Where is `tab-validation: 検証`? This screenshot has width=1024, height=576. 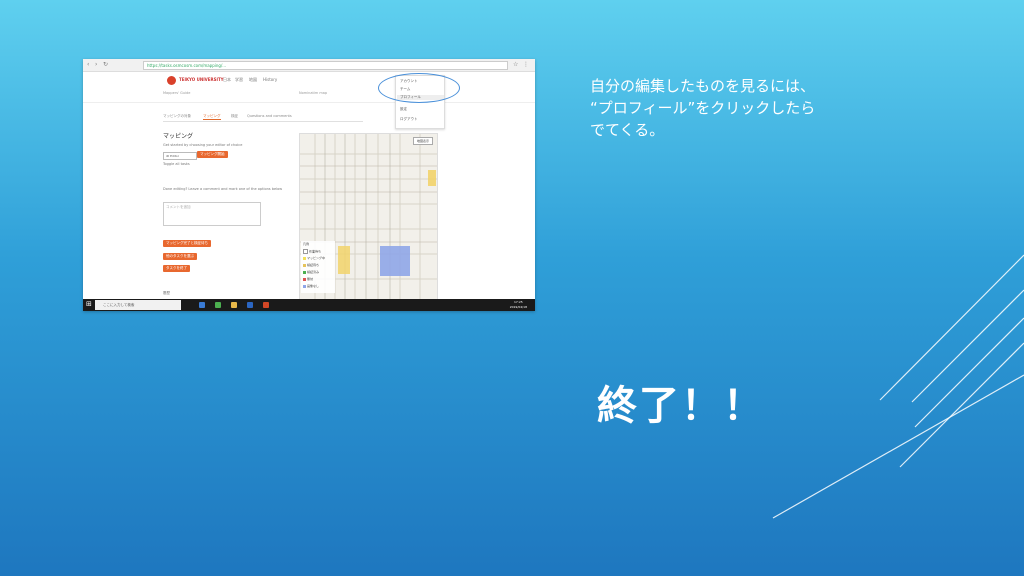 tab-validation: 検証 is located at coordinates (234, 116).